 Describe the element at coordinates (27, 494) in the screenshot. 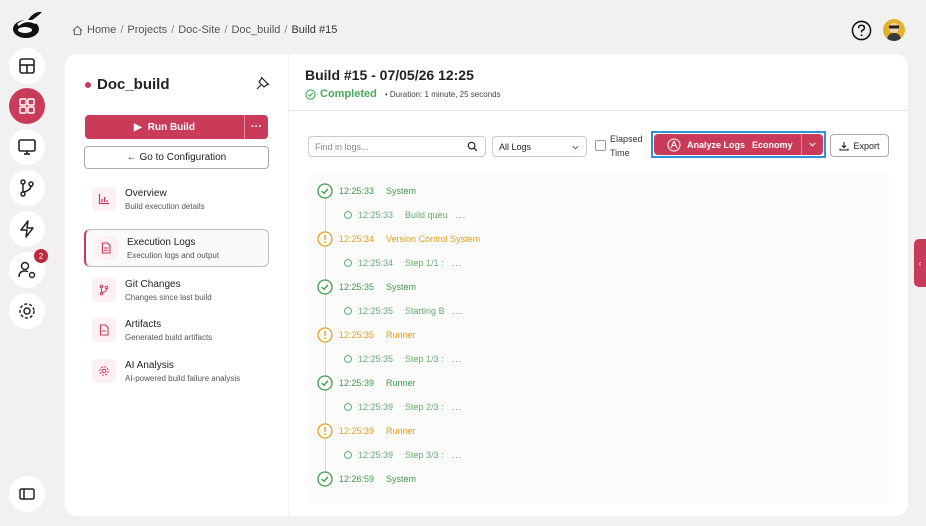

I see `rail-sidebar-toggle-button` at that location.